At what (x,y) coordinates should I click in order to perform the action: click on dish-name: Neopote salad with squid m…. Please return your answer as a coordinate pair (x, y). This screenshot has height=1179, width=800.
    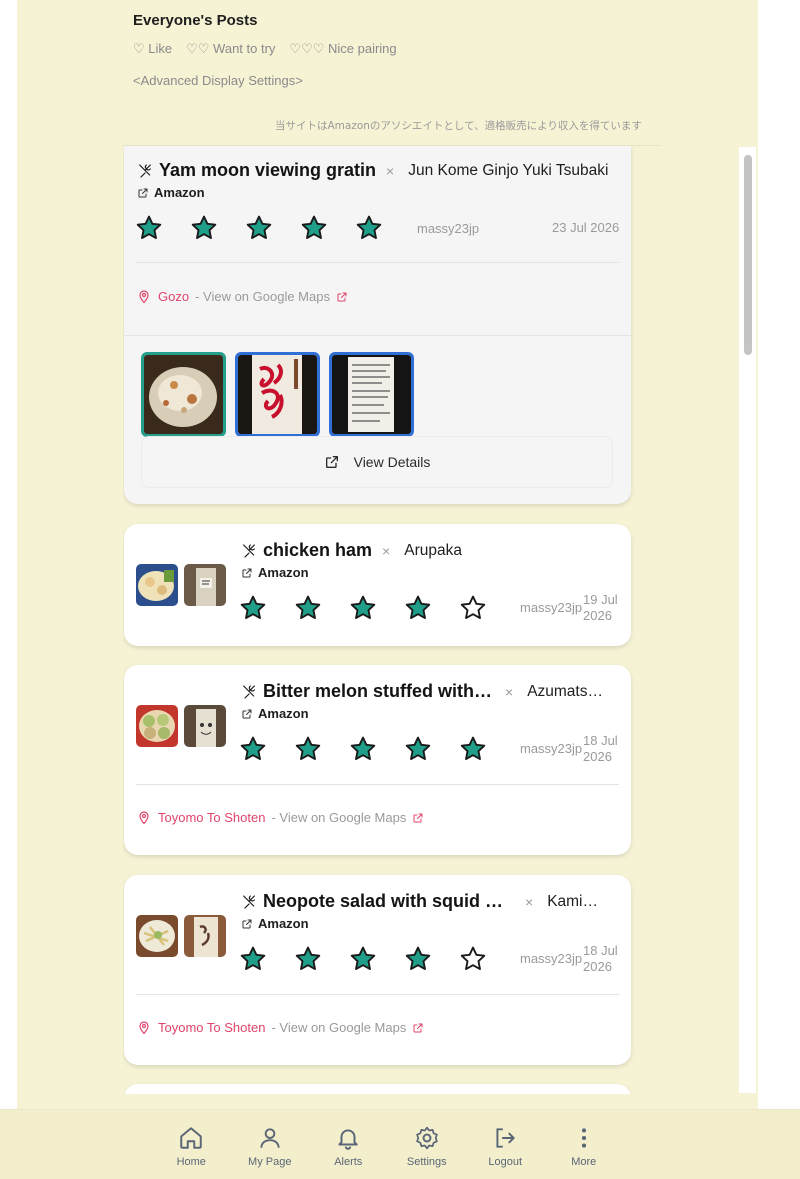
    Looking at the image, I should click on (389, 901).